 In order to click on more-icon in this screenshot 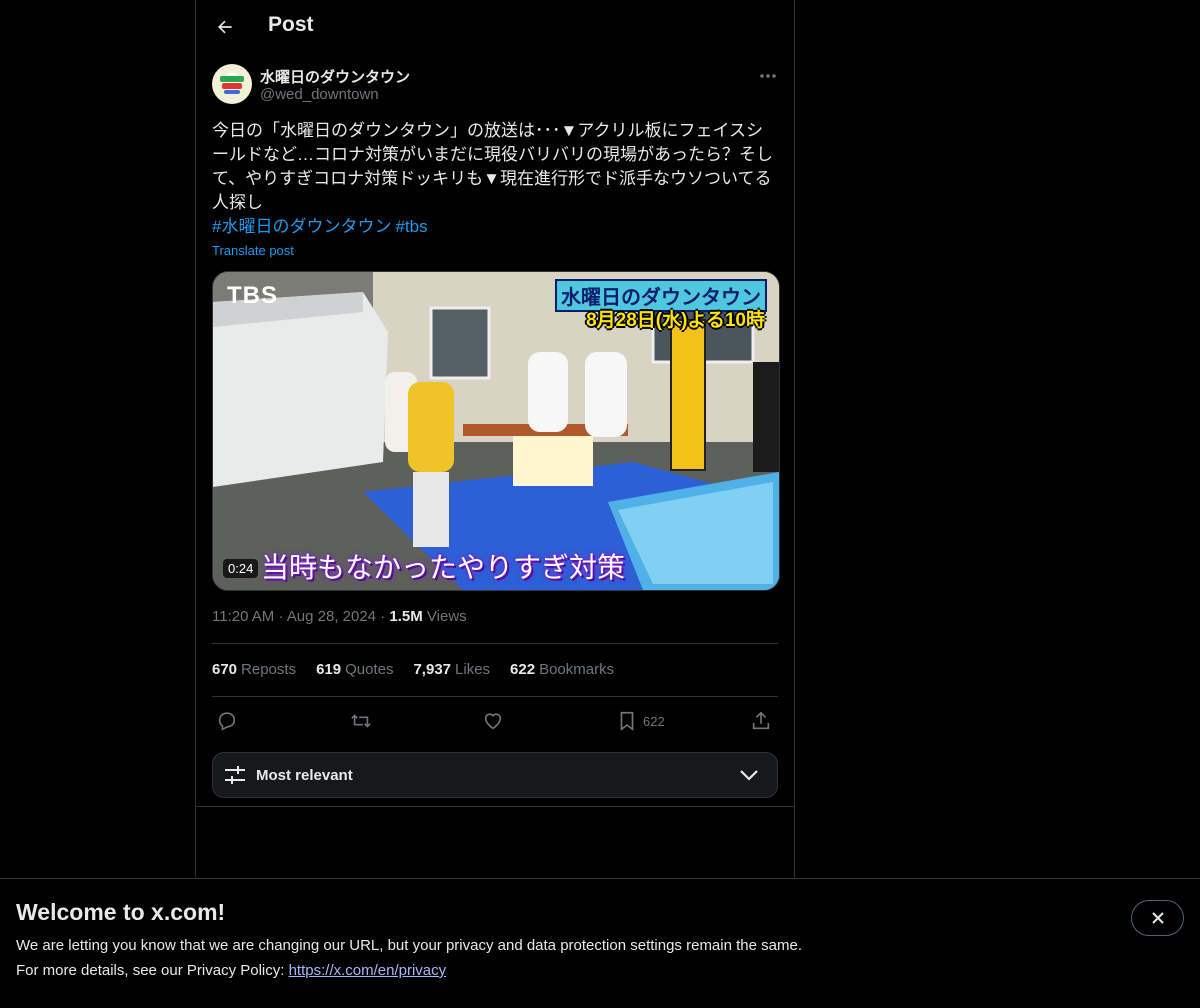, I will do `click(768, 76)`.